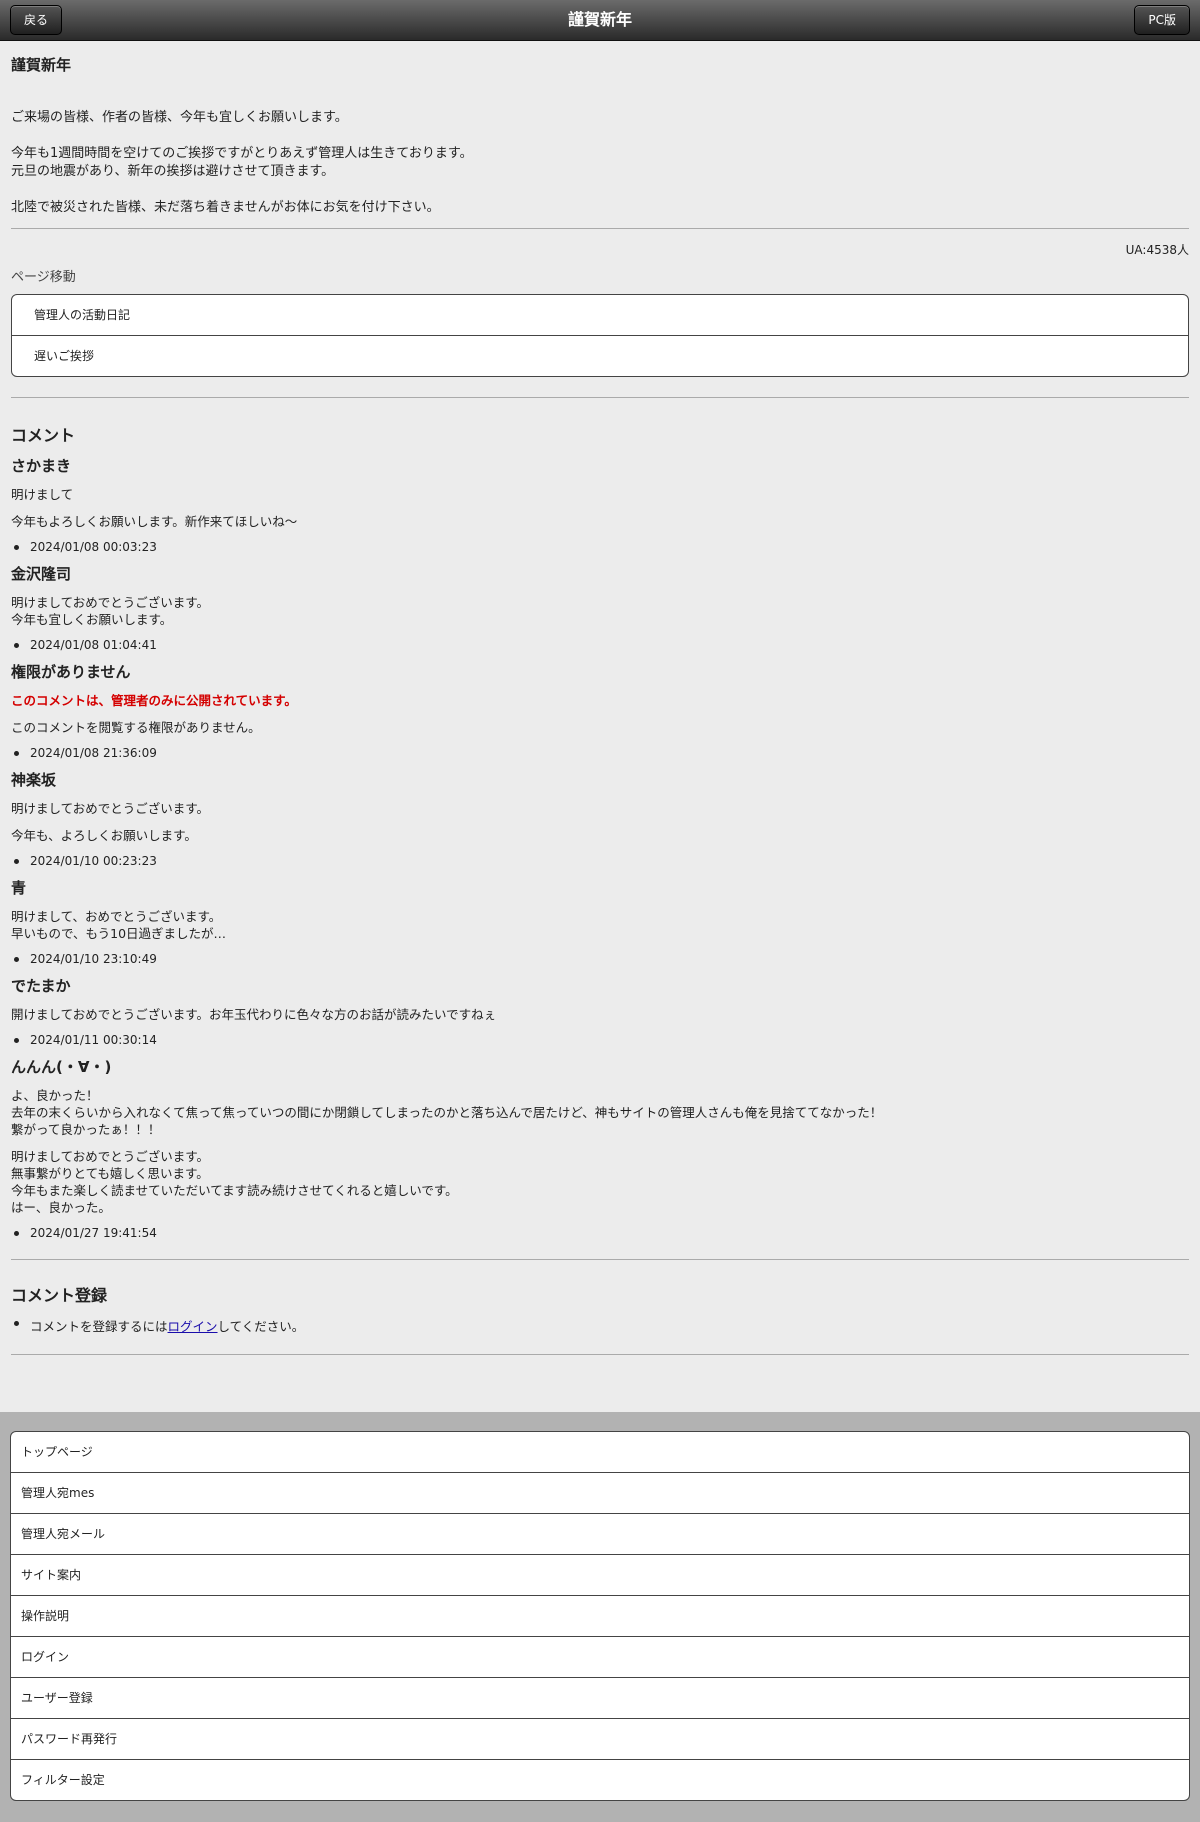 The width and height of the screenshot is (1200, 1822). Describe the element at coordinates (600, 1325) in the screenshot. I see `comment-register-note: コメントを登録するにはログインしてください。` at that location.